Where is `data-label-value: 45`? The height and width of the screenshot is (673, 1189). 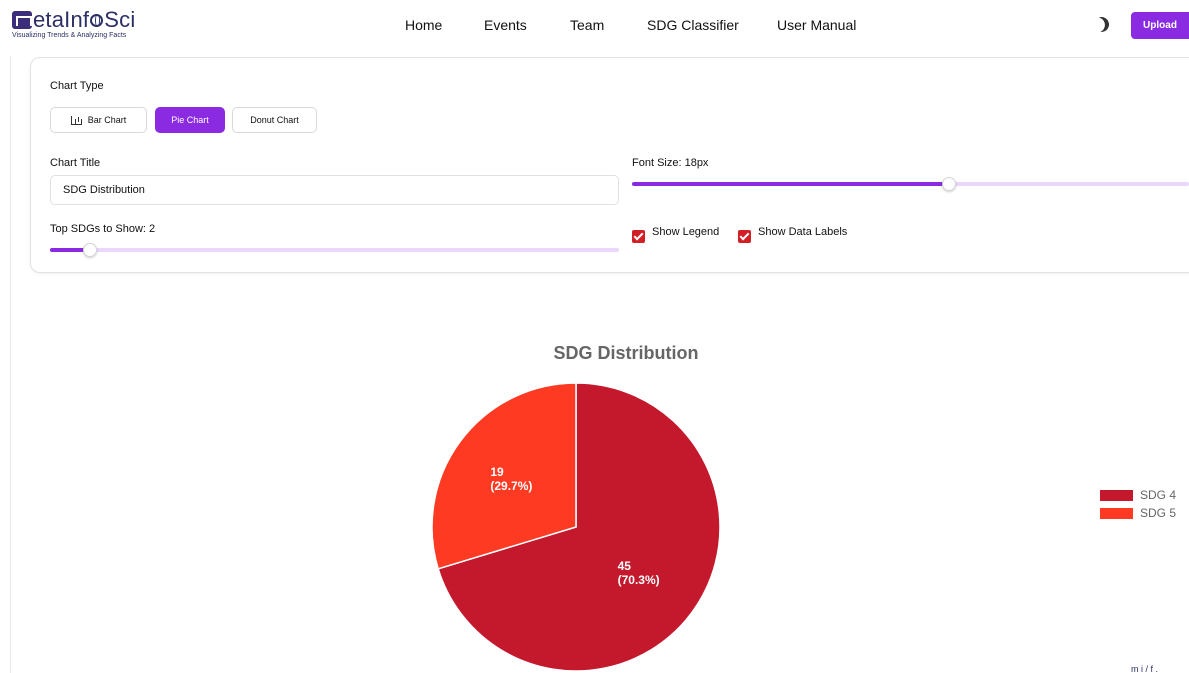
data-label-value: 45 is located at coordinates (625, 566).